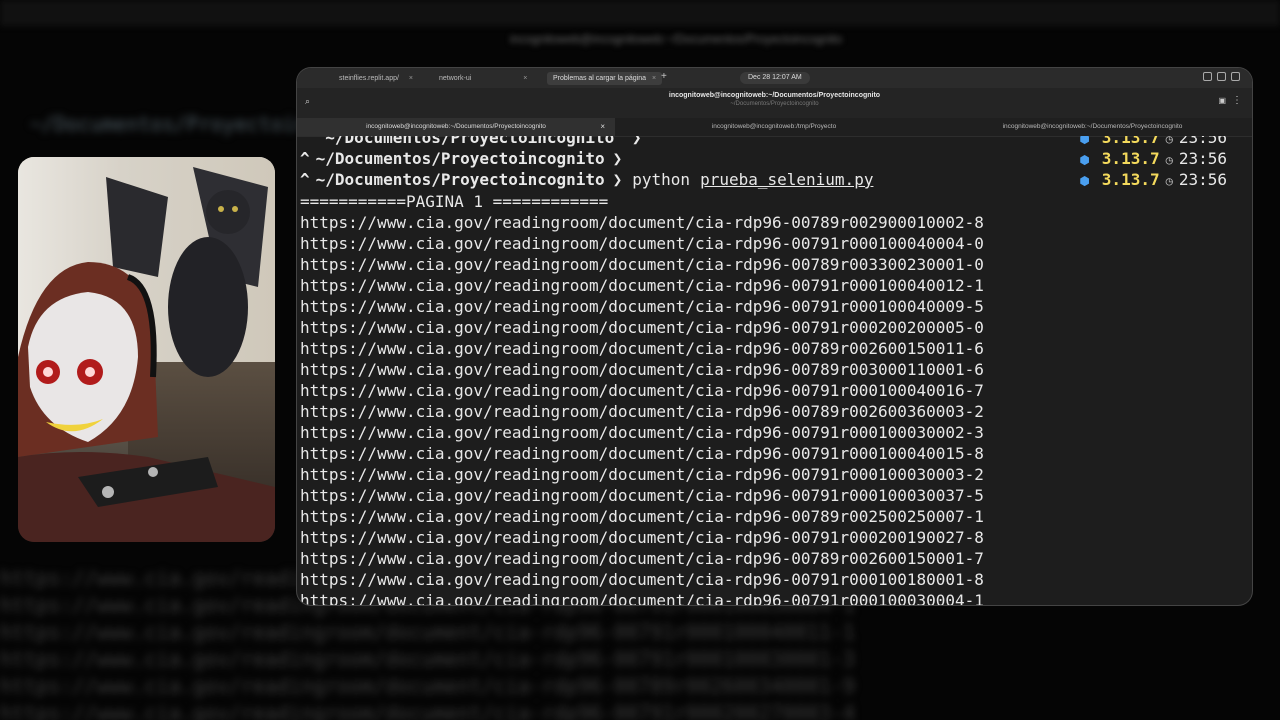 The image size is (1280, 720). I want to click on new-tab-button: +, so click(664, 76).